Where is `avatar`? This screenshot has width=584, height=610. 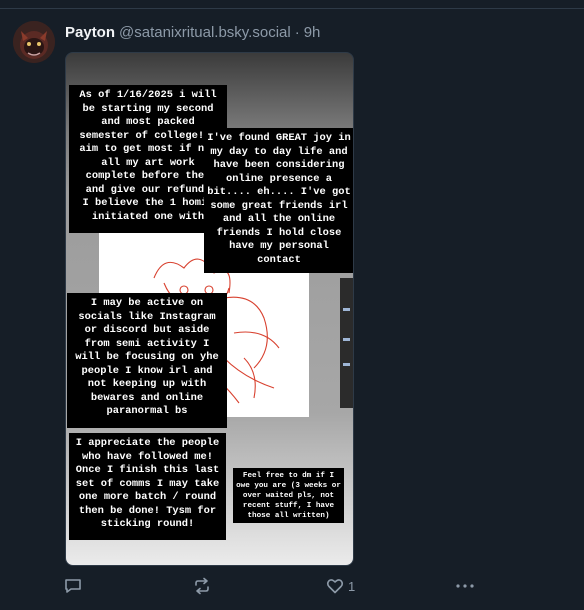
avatar is located at coordinates (34, 42).